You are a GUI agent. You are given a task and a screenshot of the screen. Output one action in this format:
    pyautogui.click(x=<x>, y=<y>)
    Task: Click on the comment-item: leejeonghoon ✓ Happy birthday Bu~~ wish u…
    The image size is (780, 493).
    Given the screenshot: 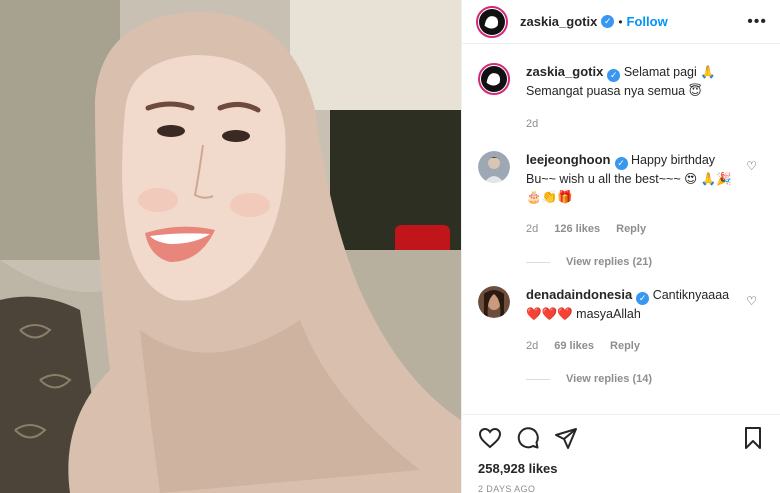 What is the action you would take?
    pyautogui.click(x=622, y=194)
    